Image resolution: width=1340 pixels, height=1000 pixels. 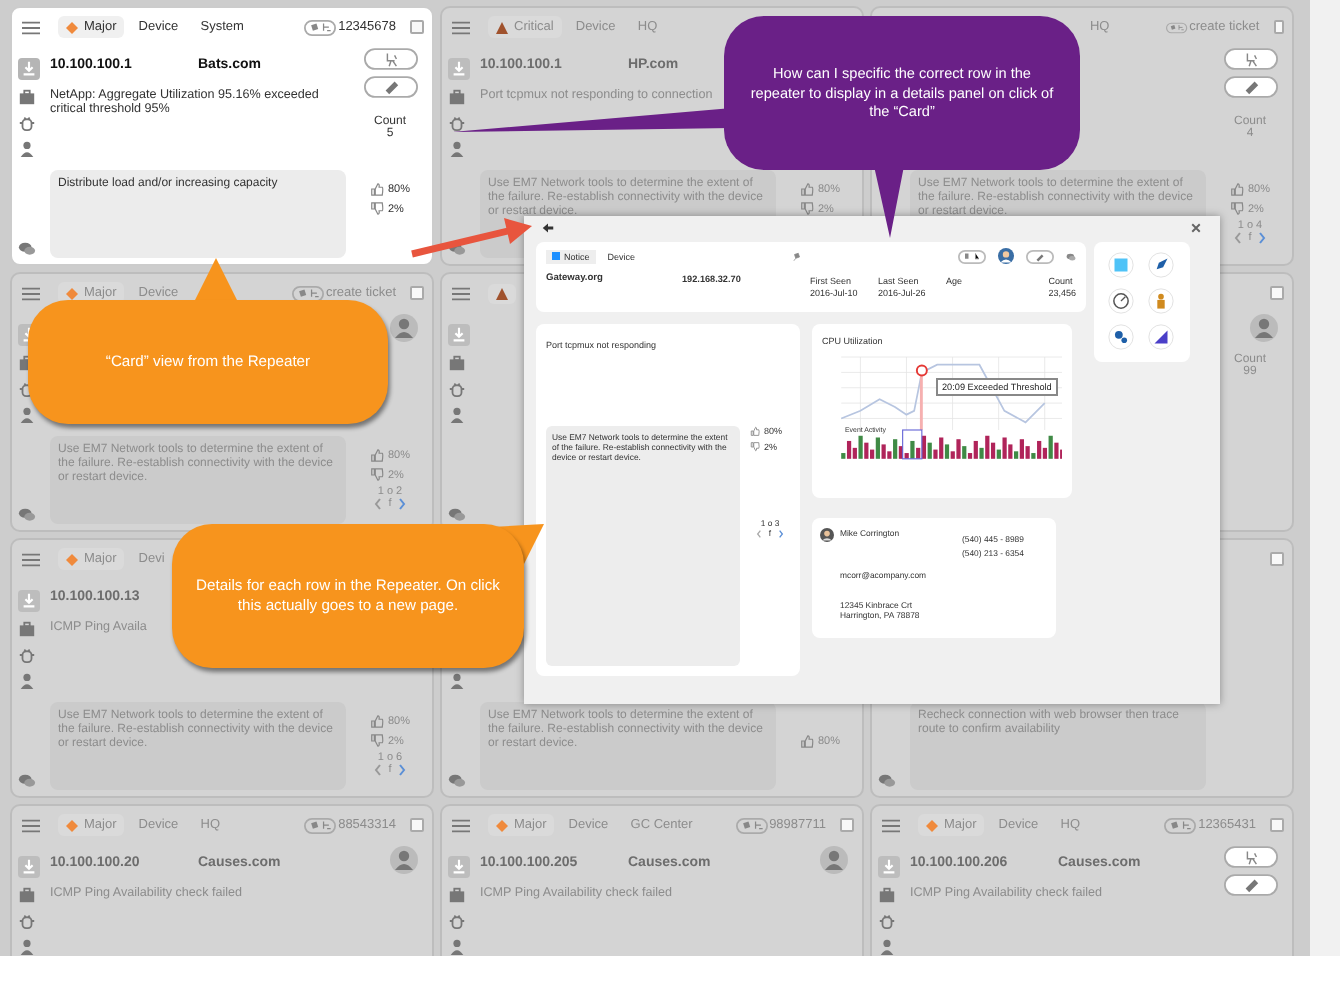 What do you see at coordinates (1121, 301) in the screenshot?
I see `gauge-icon` at bounding box center [1121, 301].